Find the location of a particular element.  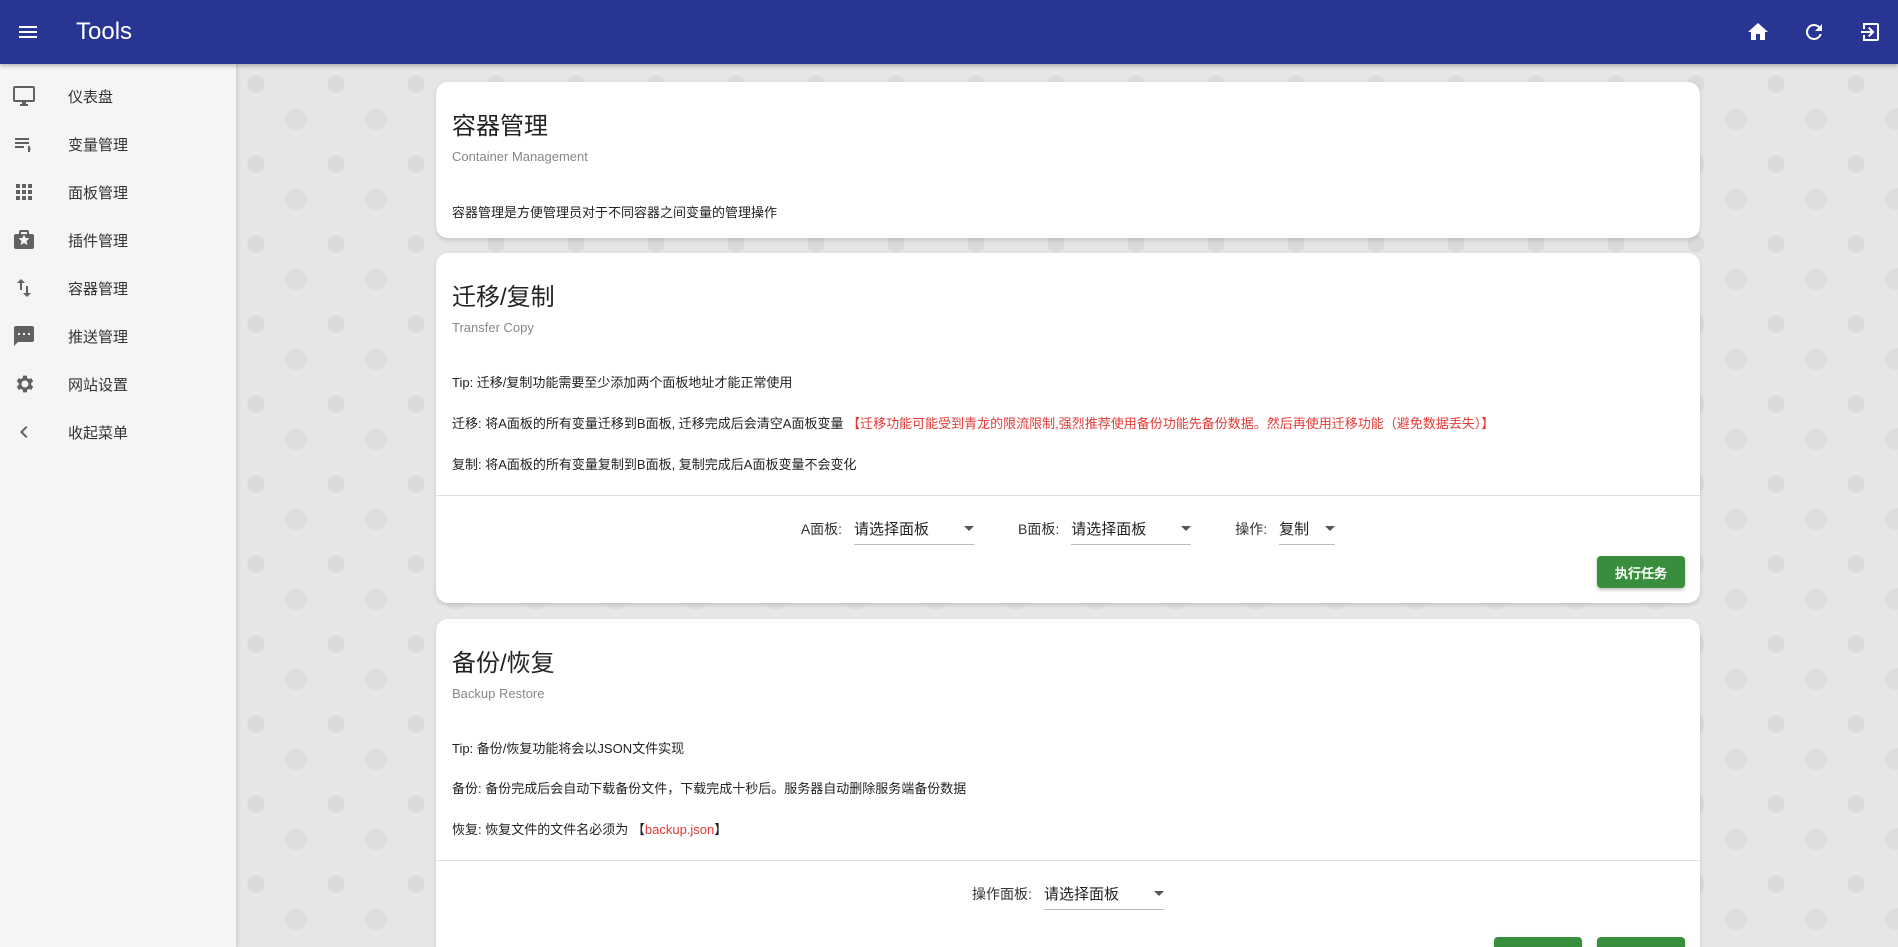

logout-icon is located at coordinates (1870, 32).